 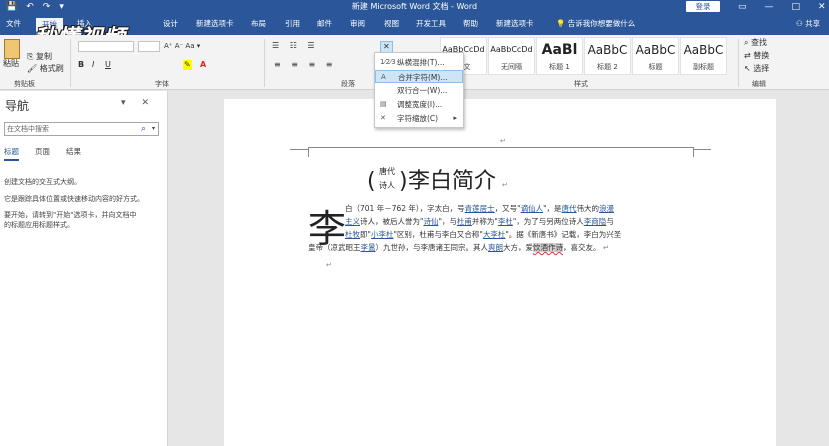 What do you see at coordinates (505, 221) in the screenshot?
I see `link: 李杜` at bounding box center [505, 221].